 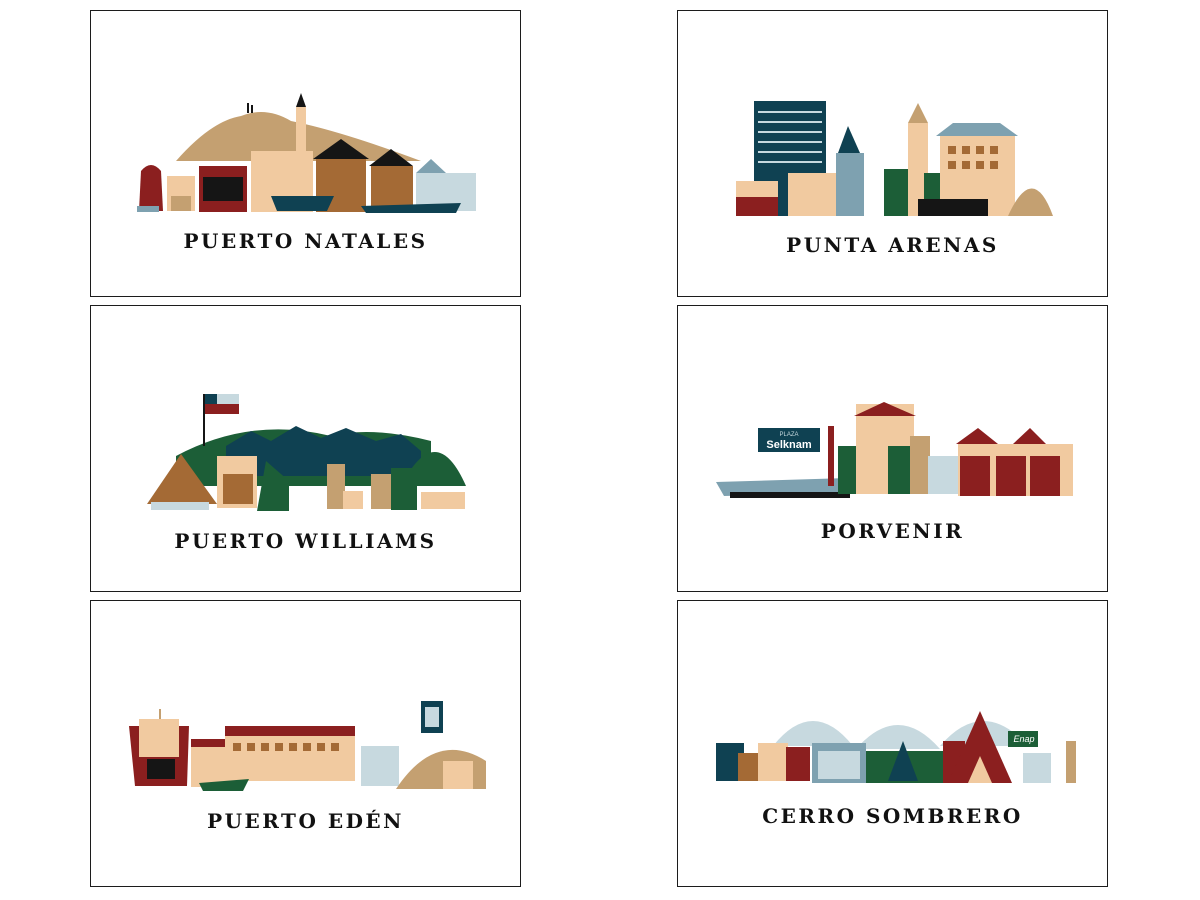 I want to click on puerto-natales-illustration, so click(x=306, y=153).